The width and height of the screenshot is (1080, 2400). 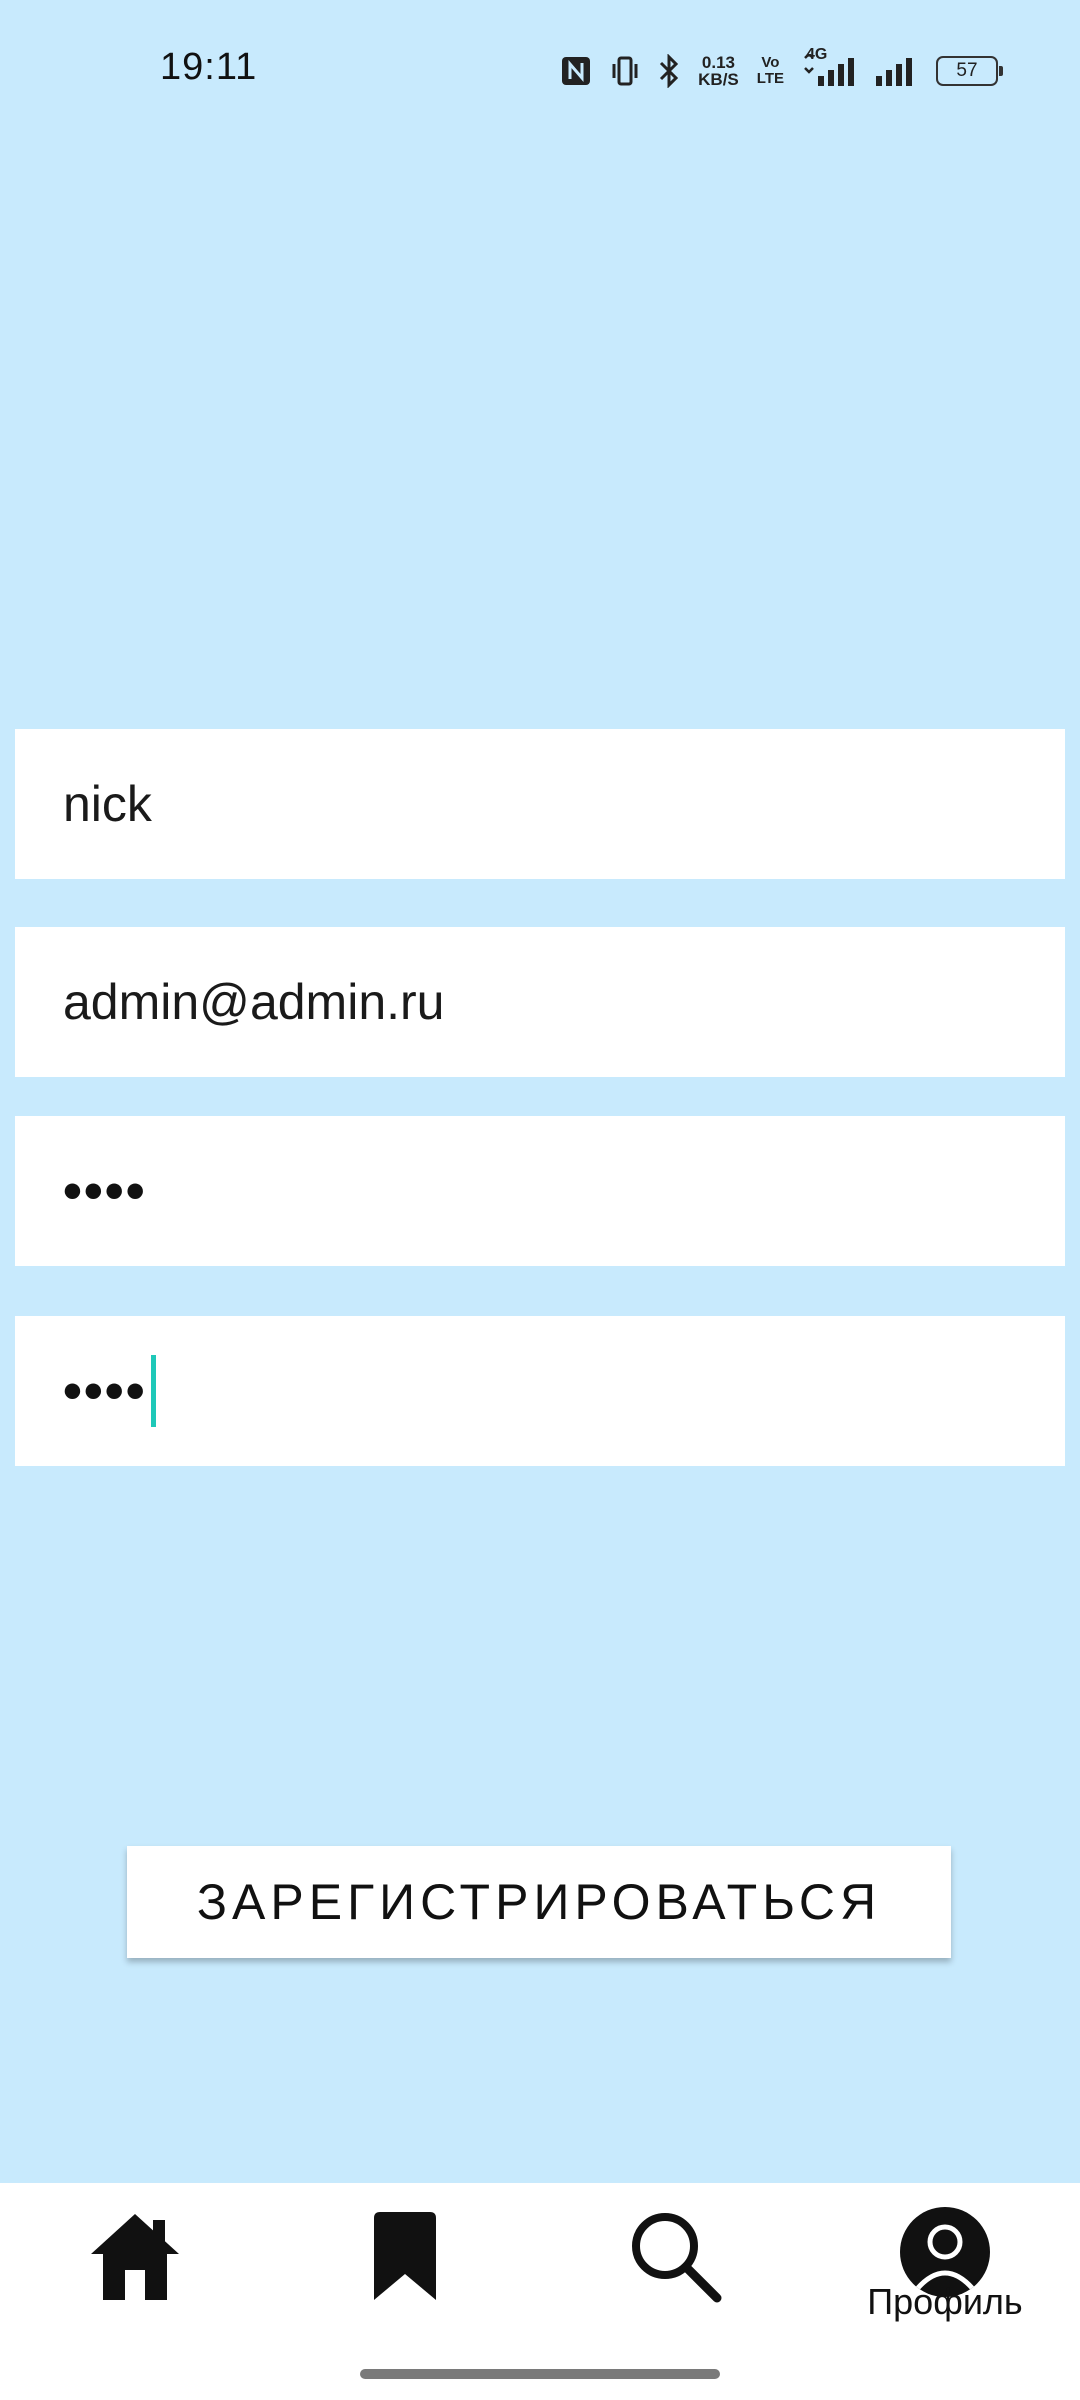 What do you see at coordinates (625, 71) in the screenshot?
I see `vibrate-icon` at bounding box center [625, 71].